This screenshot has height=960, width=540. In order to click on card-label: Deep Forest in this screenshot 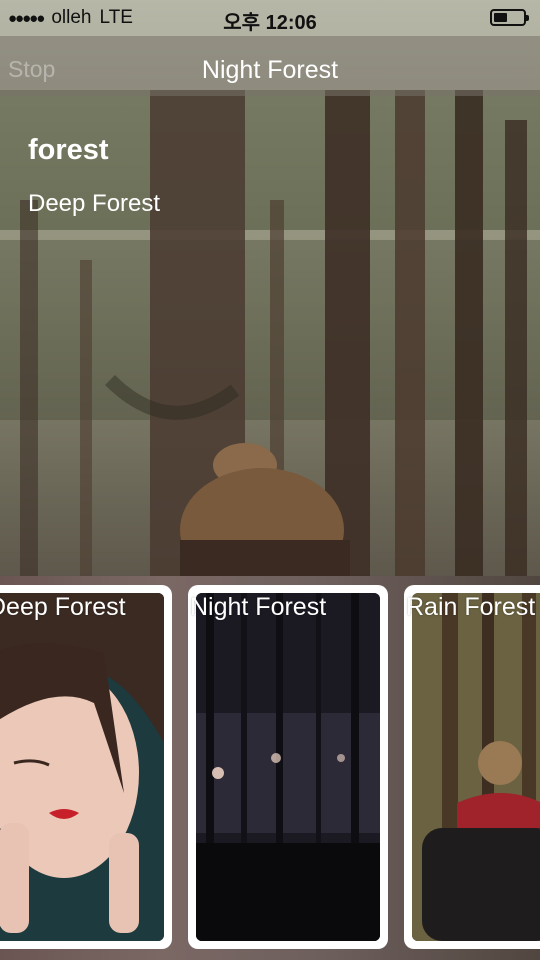, I will do `click(63, 607)`.